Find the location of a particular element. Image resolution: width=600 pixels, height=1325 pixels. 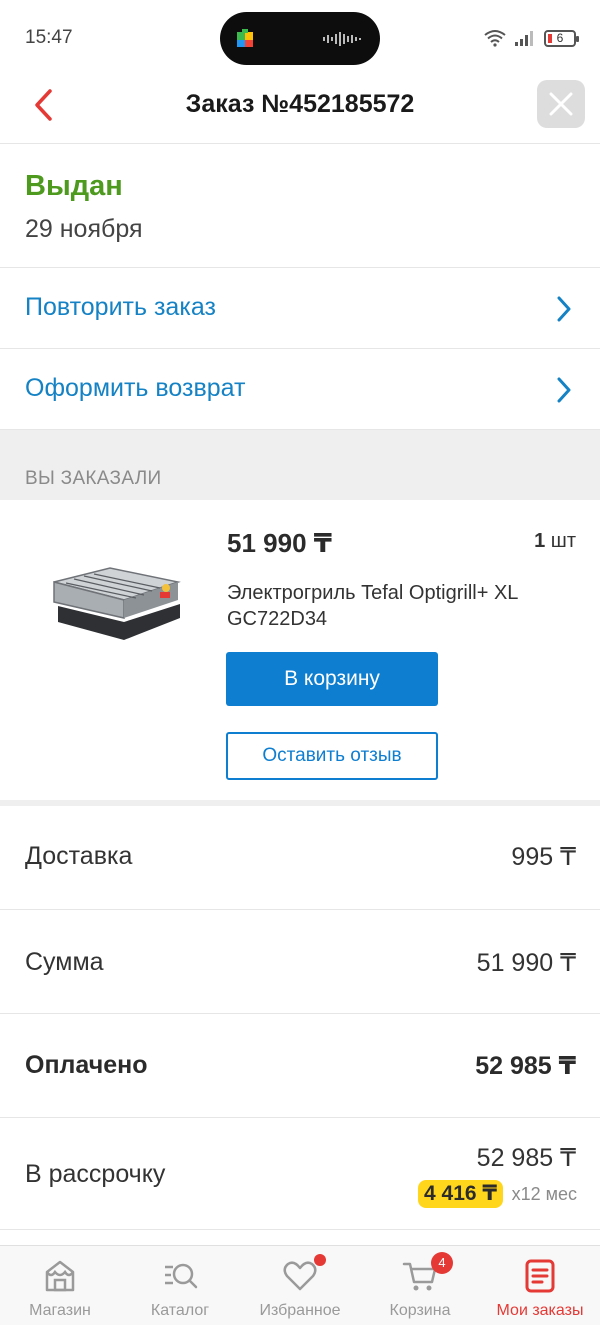

page-title: Заказ №452185572 is located at coordinates (300, 104).